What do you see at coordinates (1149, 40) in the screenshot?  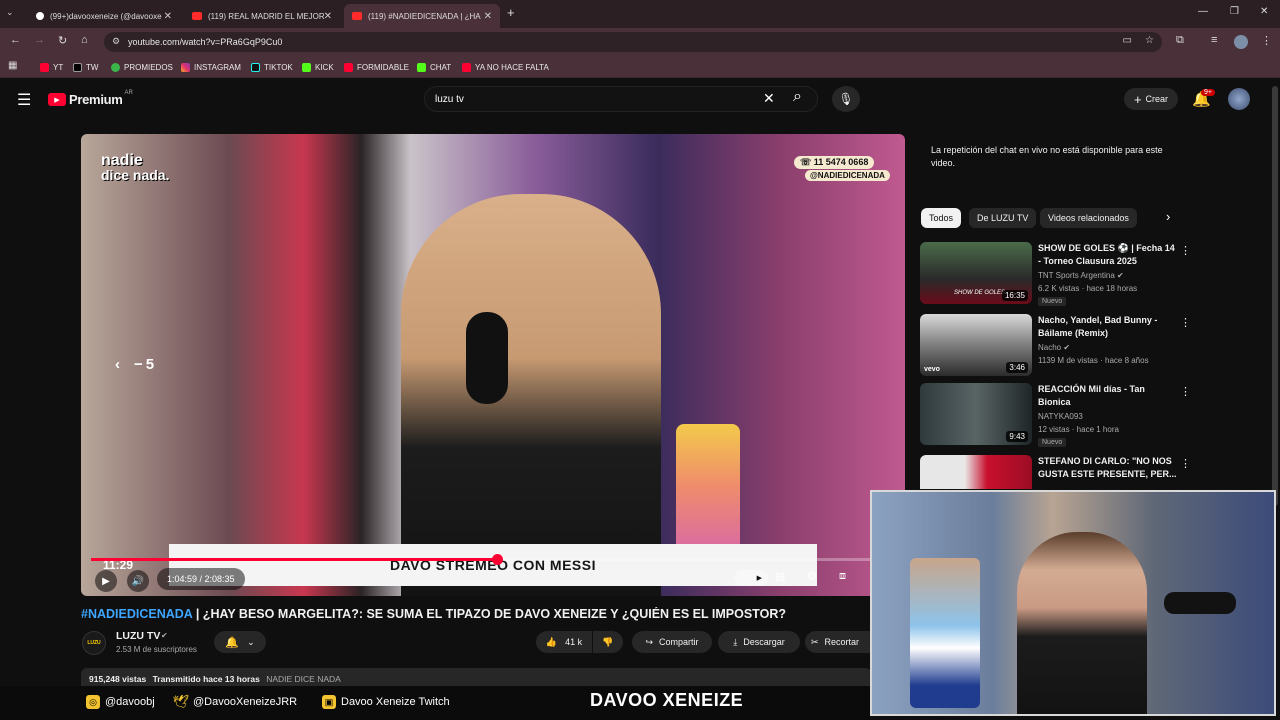 I see `bookmark-star-icon: ☆` at bounding box center [1149, 40].